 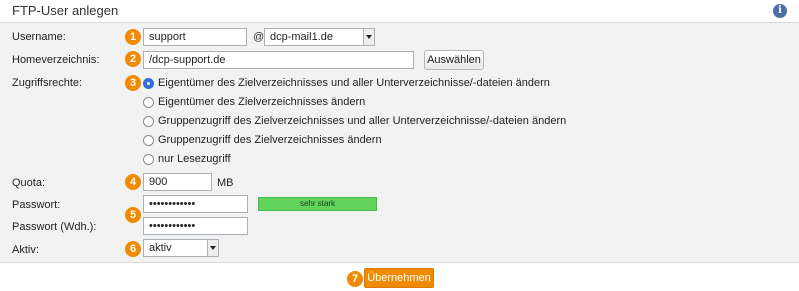 I want to click on domain-select-value: dcp-mail1.de, so click(x=301, y=37).